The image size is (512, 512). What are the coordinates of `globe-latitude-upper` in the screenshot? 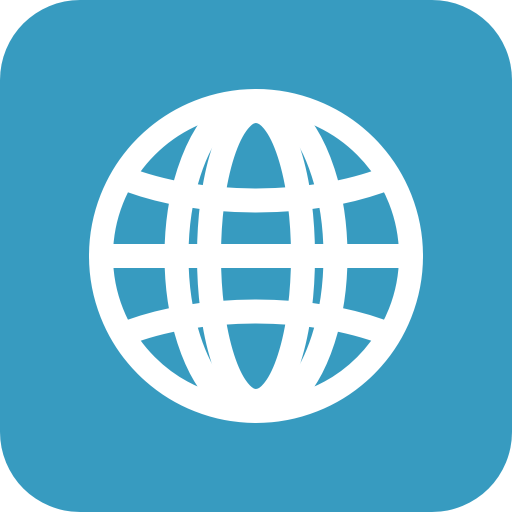 It's located at (256, 189).